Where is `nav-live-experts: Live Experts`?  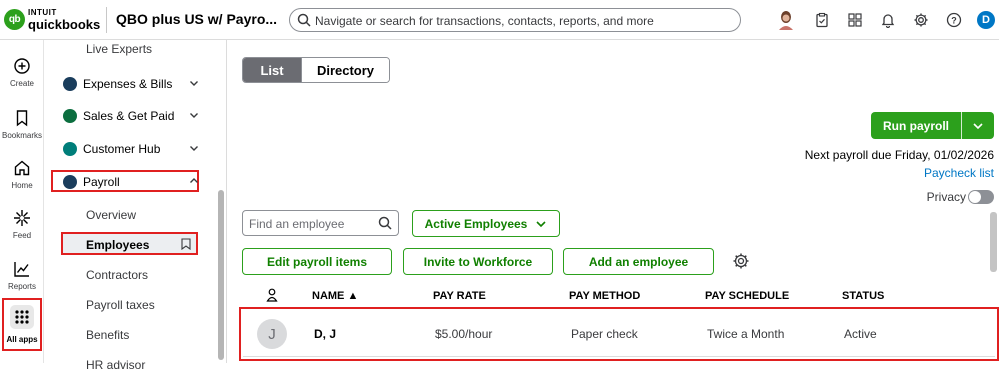 nav-live-experts: Live Experts is located at coordinates (119, 49).